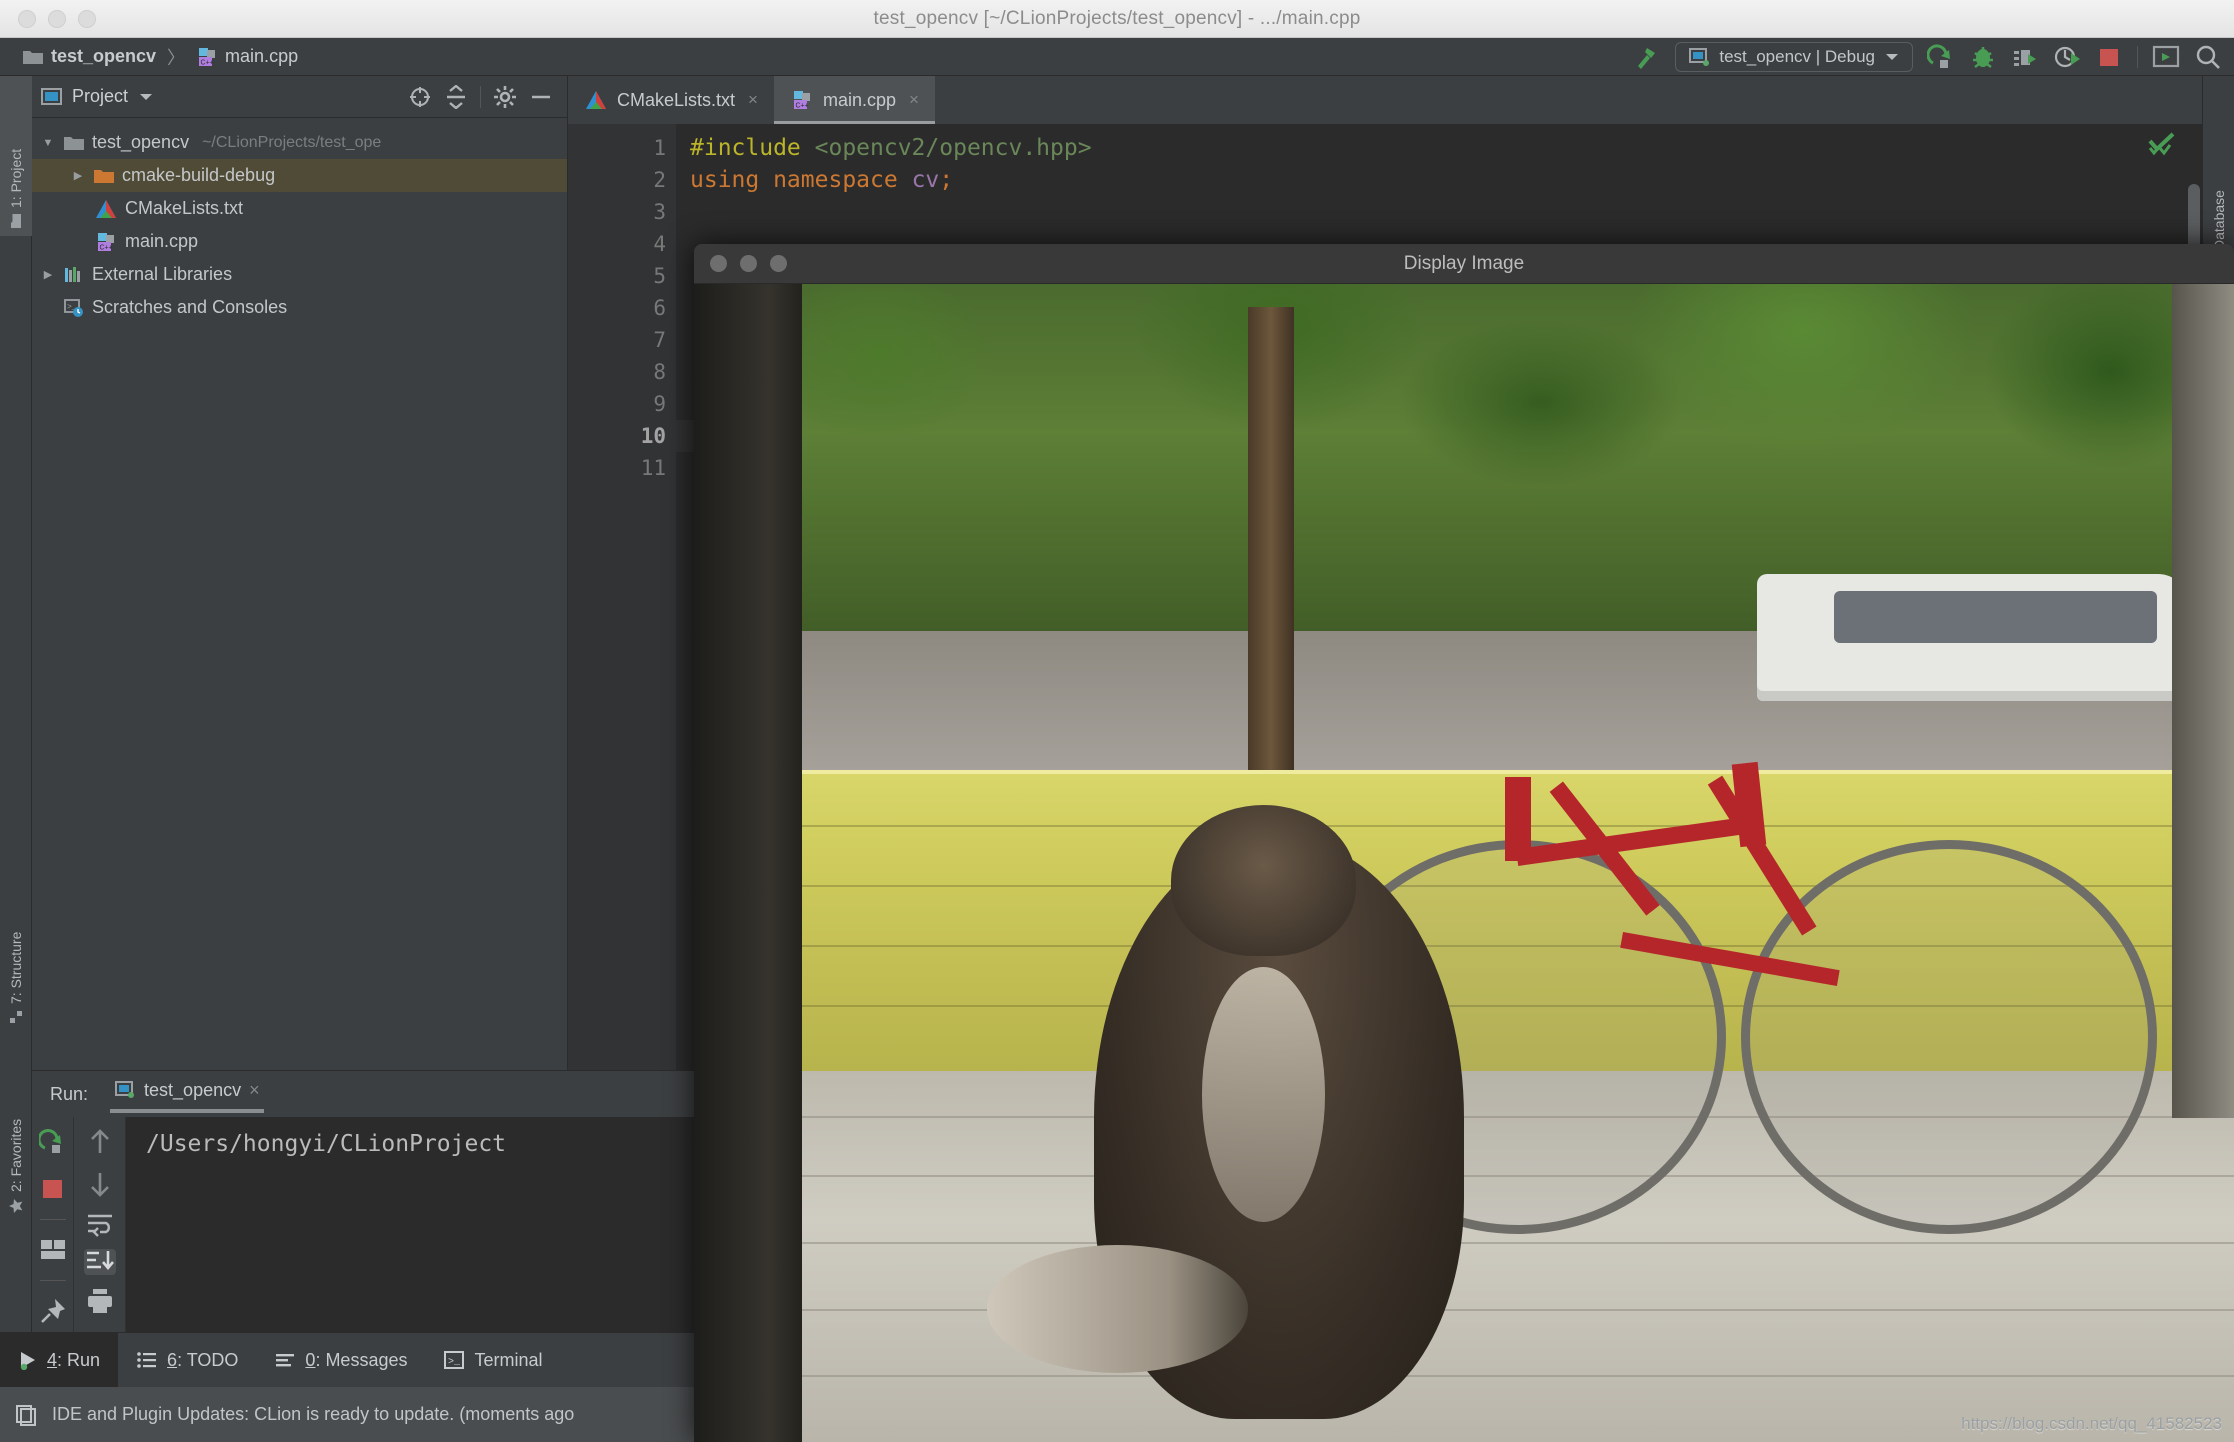 The height and width of the screenshot is (1442, 2234). I want to click on tree-node-scratches: >_ Scratches and Consoles, so click(299, 307).